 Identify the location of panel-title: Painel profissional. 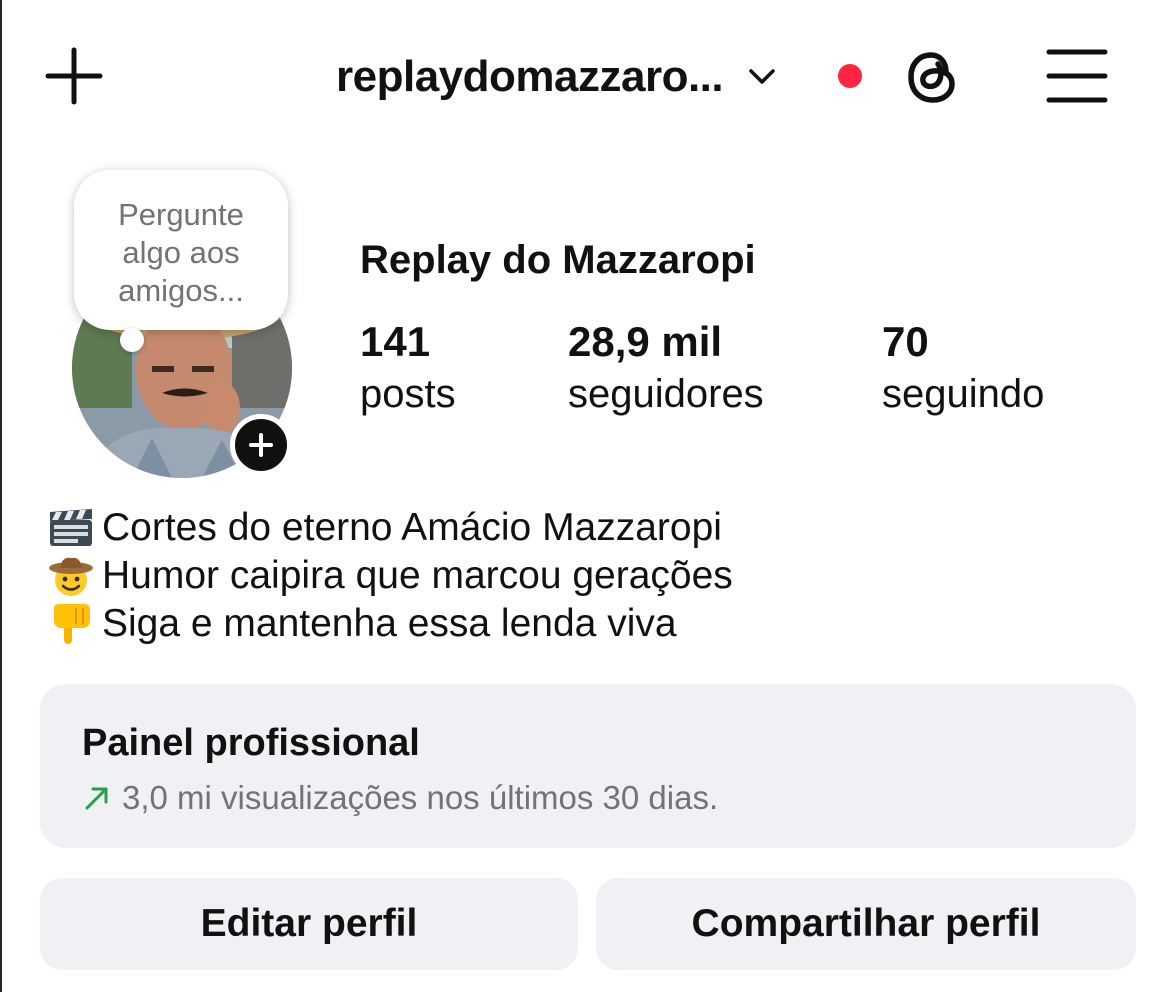
(251, 743).